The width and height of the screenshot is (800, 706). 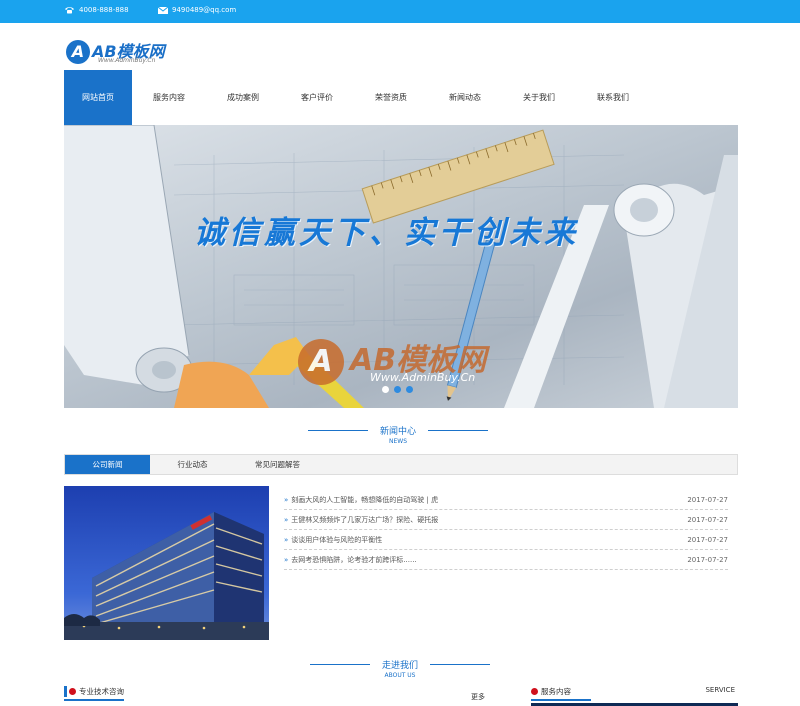 I want to click on service-block-title: 服务内容, so click(x=551, y=691).